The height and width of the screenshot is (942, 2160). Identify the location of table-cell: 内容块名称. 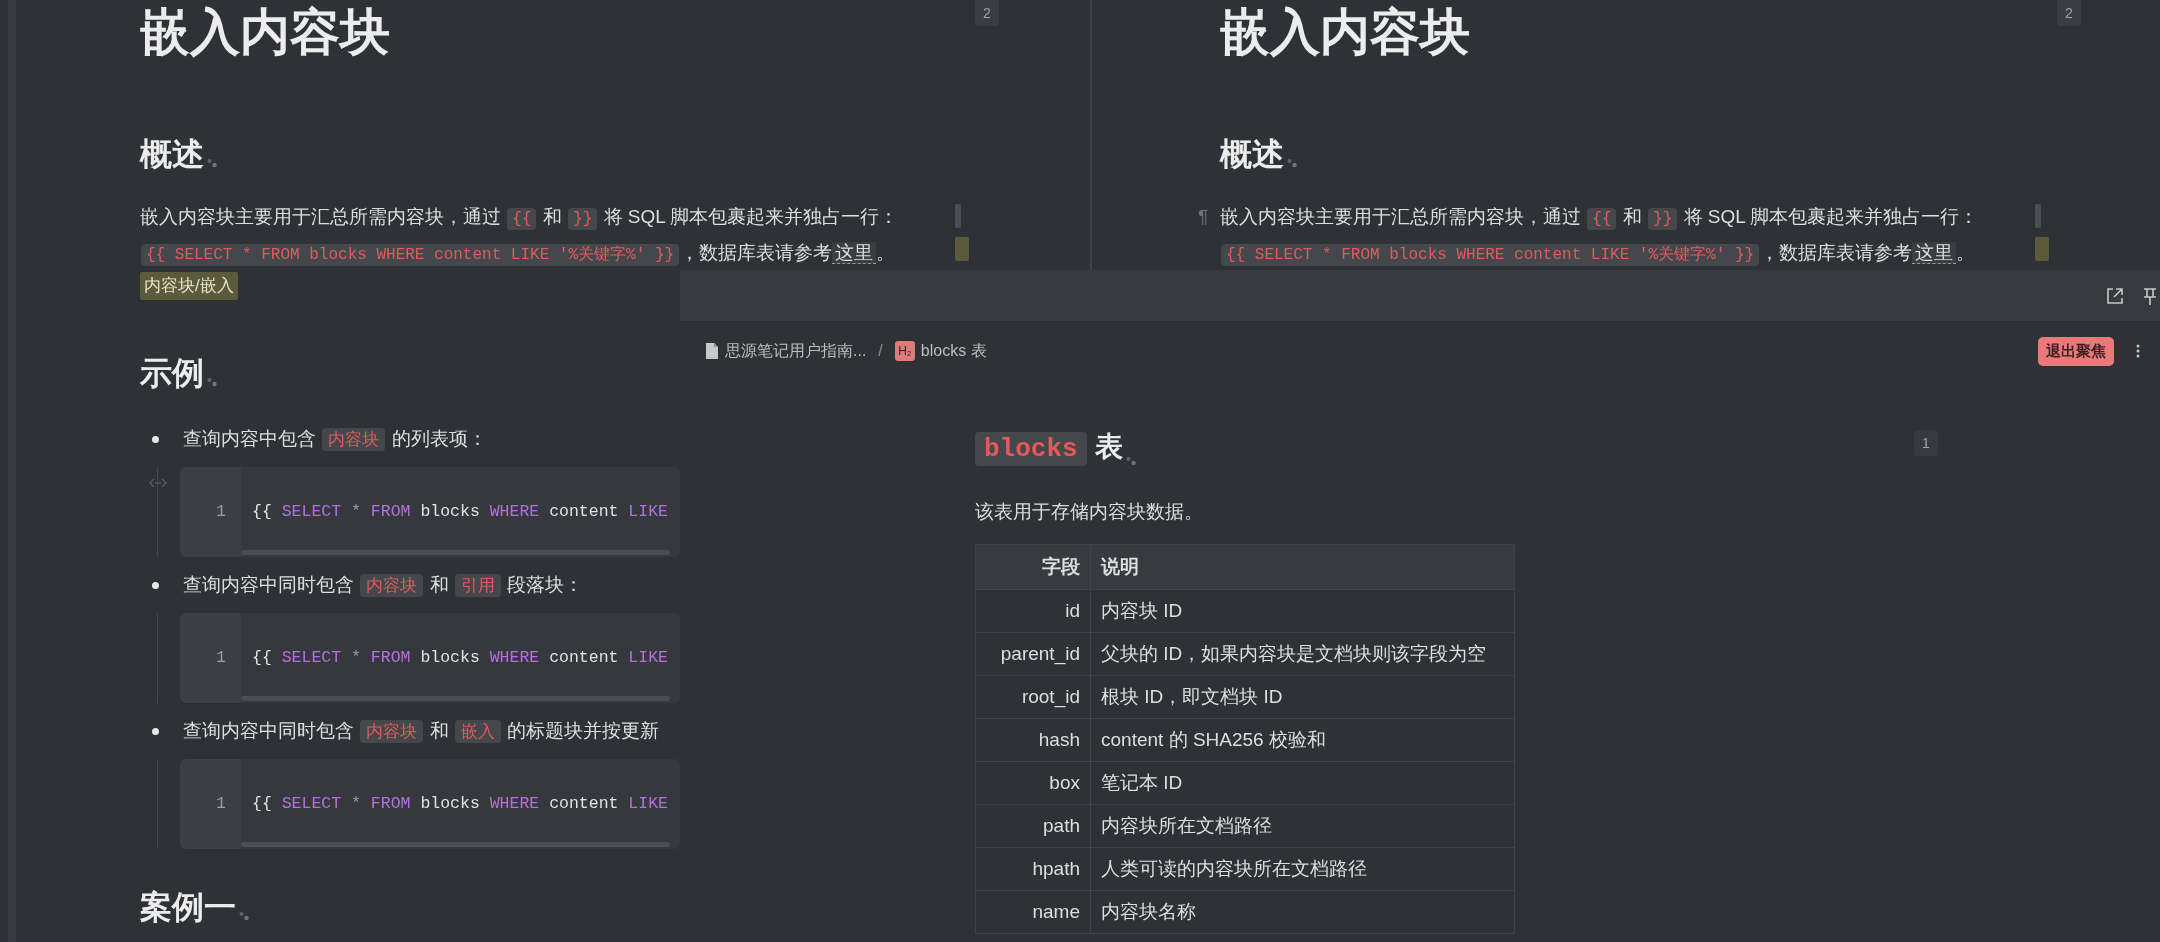
(1302, 912).